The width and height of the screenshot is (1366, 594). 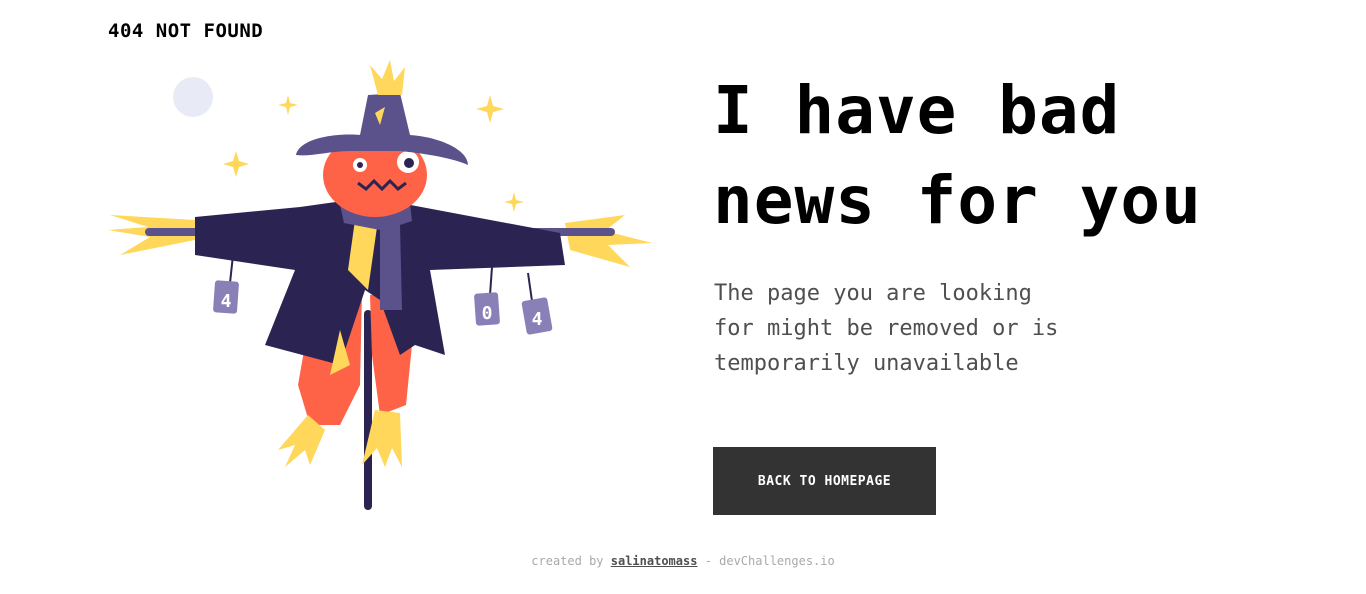 I want to click on back-to-homepage-button: BACK TO HOMEPAGE, so click(x=824, y=481).